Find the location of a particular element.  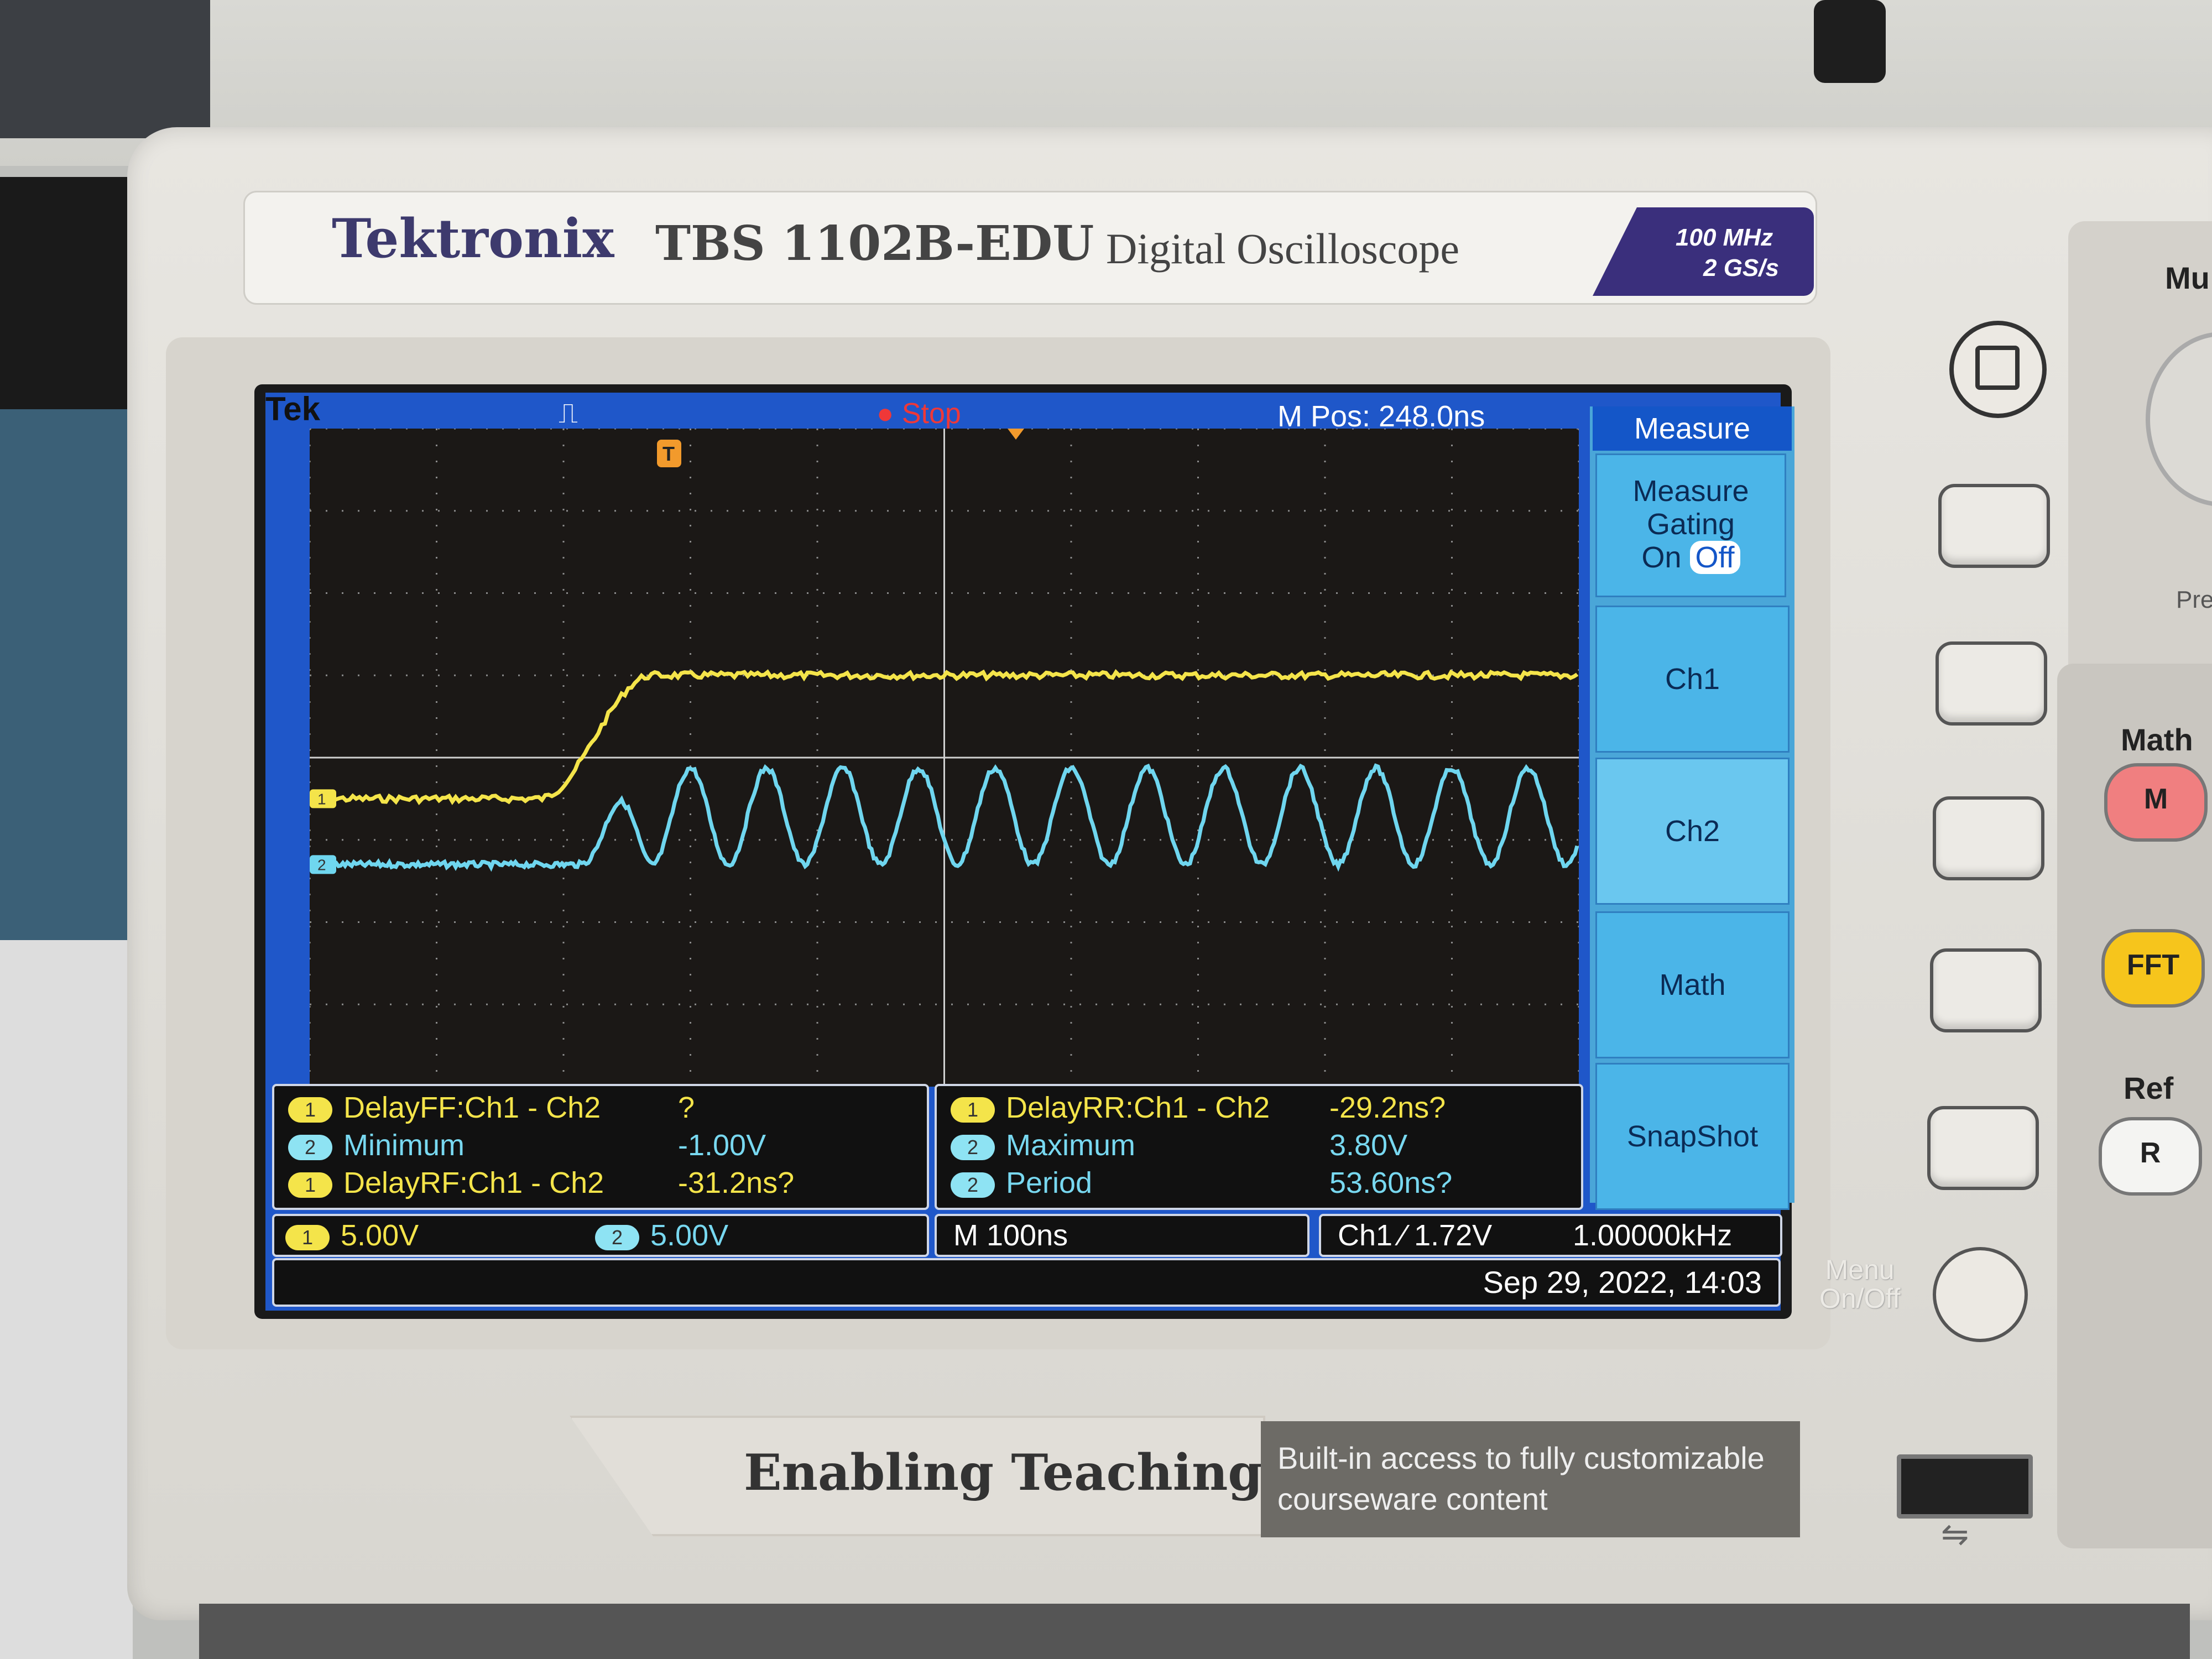

ch1-ground-marker: 1 is located at coordinates (323, 799).